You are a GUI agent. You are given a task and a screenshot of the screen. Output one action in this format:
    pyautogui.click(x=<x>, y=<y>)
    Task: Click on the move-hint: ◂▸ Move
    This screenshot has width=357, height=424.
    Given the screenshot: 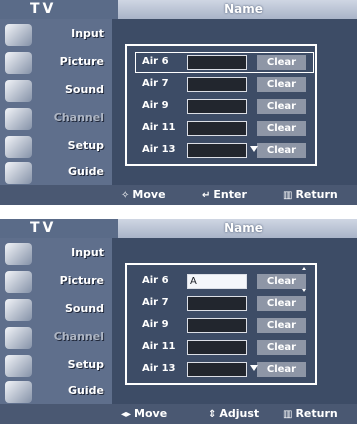 What is the action you would take?
    pyautogui.click(x=144, y=413)
    